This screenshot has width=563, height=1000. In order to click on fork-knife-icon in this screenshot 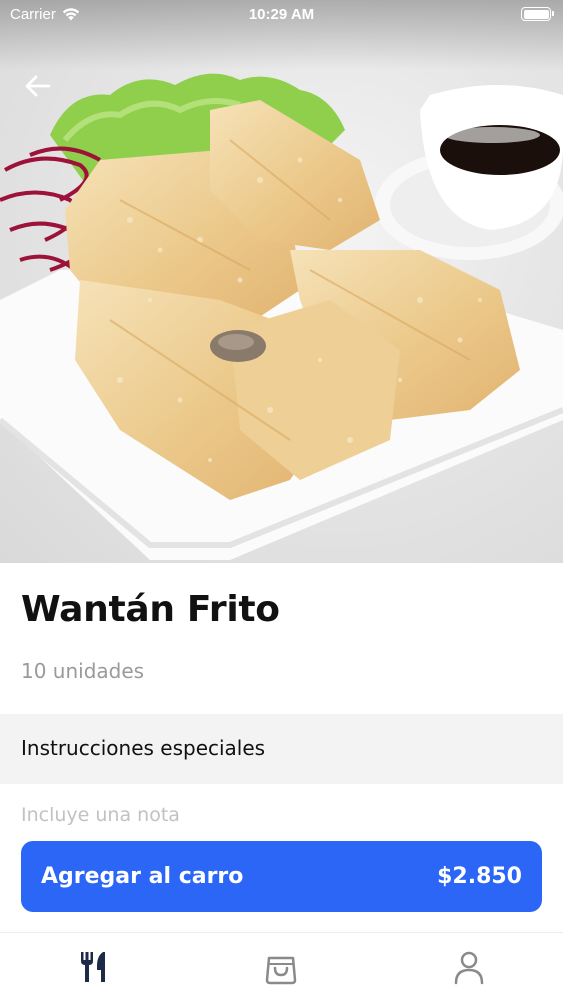, I will do `click(92, 966)`.